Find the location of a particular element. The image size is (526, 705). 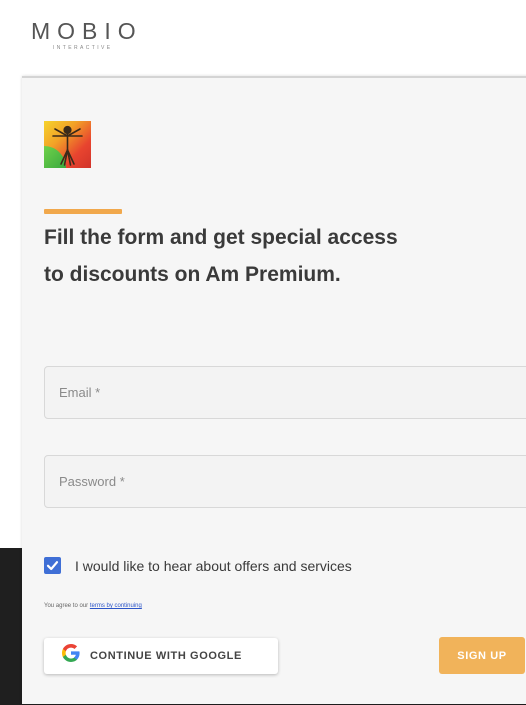

offers-checkbox is located at coordinates (52, 565).